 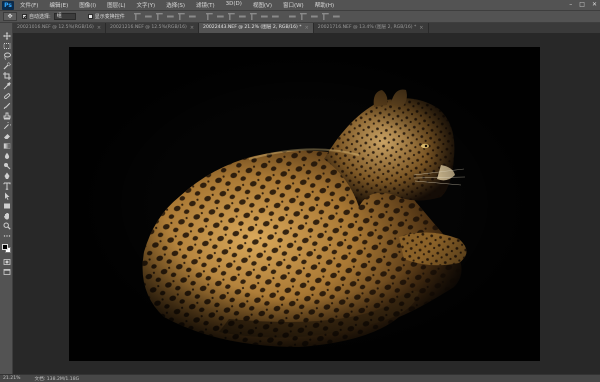 I want to click on close-button: ✕, so click(x=594, y=4).